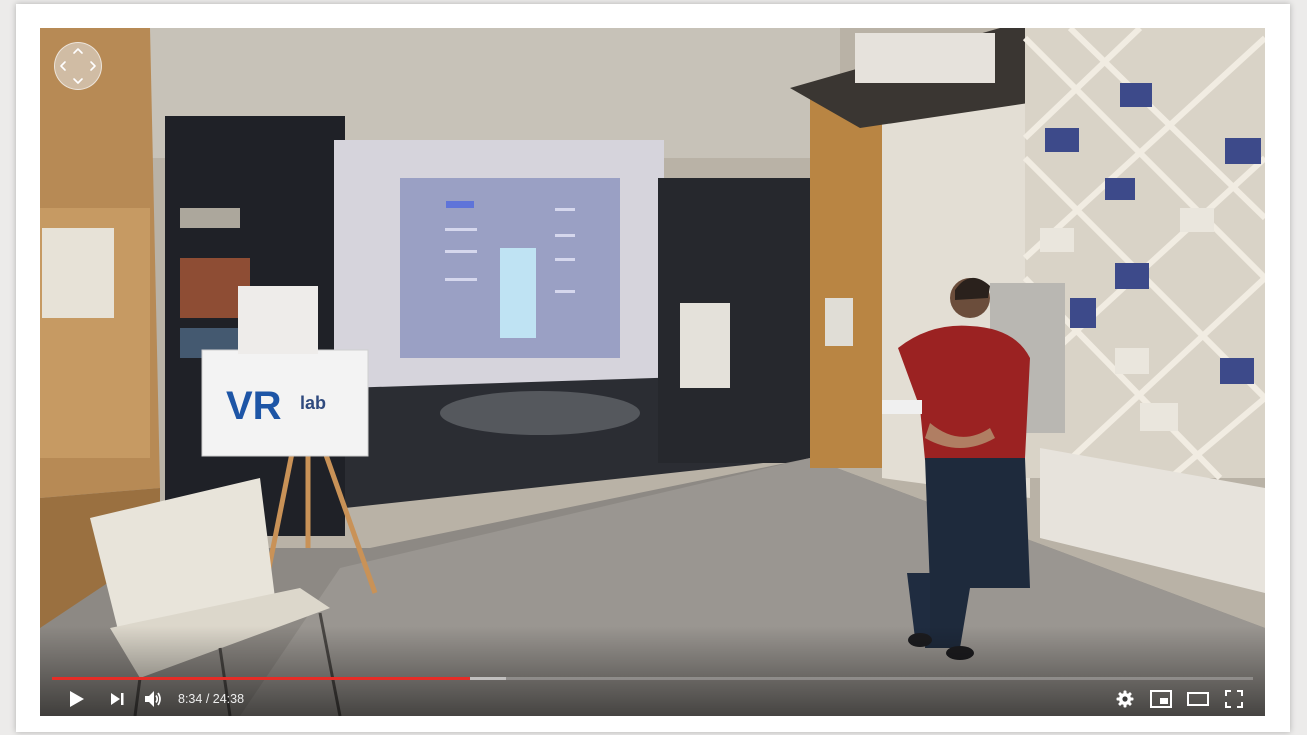  I want to click on miniplayer-button, so click(1161, 699).